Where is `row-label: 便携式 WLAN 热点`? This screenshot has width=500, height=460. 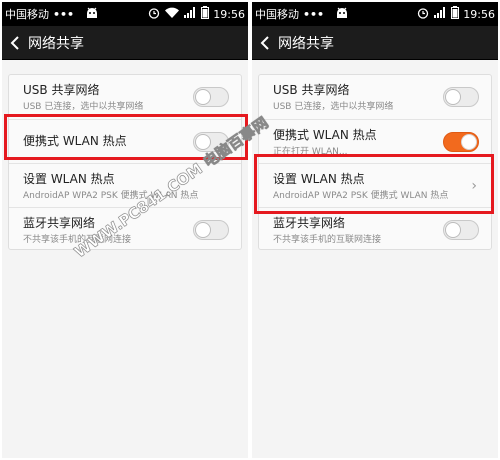 row-label: 便携式 WLAN 热点 is located at coordinates (325, 135).